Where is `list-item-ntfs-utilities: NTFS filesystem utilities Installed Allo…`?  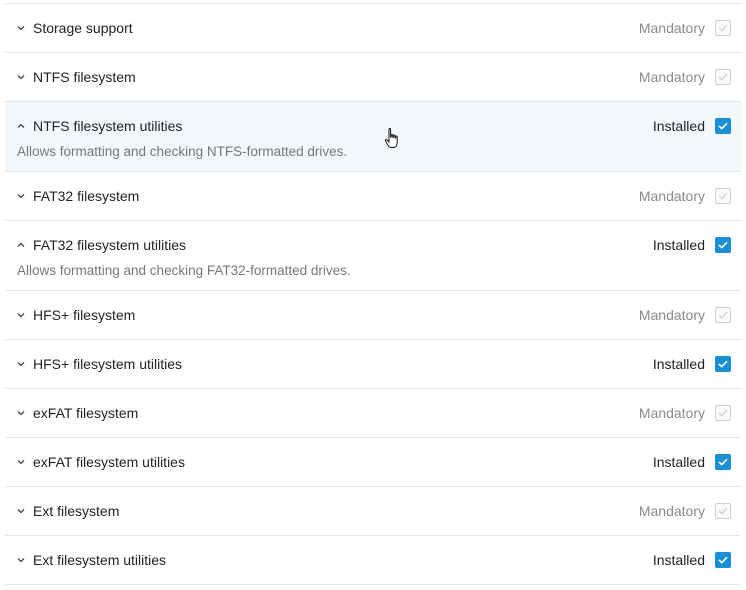 list-item-ntfs-utilities: NTFS filesystem utilities Installed Allo… is located at coordinates (373, 137).